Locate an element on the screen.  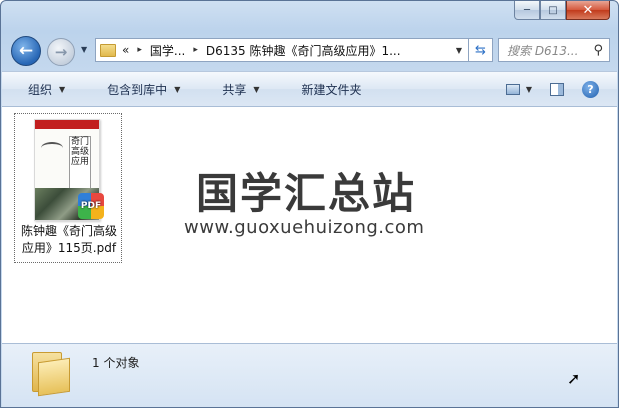
view-options-dropdown: ▼ is located at coordinates (529, 89).